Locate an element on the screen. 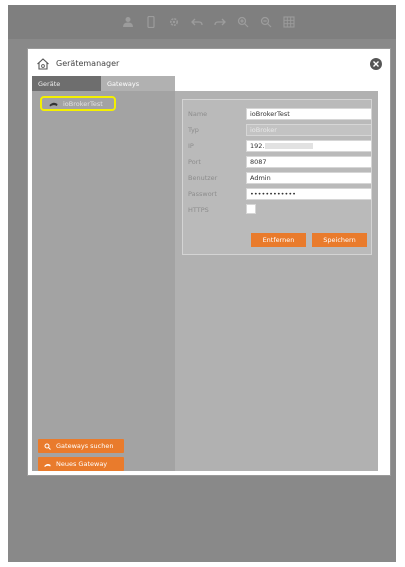 This screenshot has height=567, width=405. search-gateways-label: Gateways suchen is located at coordinates (85, 446).